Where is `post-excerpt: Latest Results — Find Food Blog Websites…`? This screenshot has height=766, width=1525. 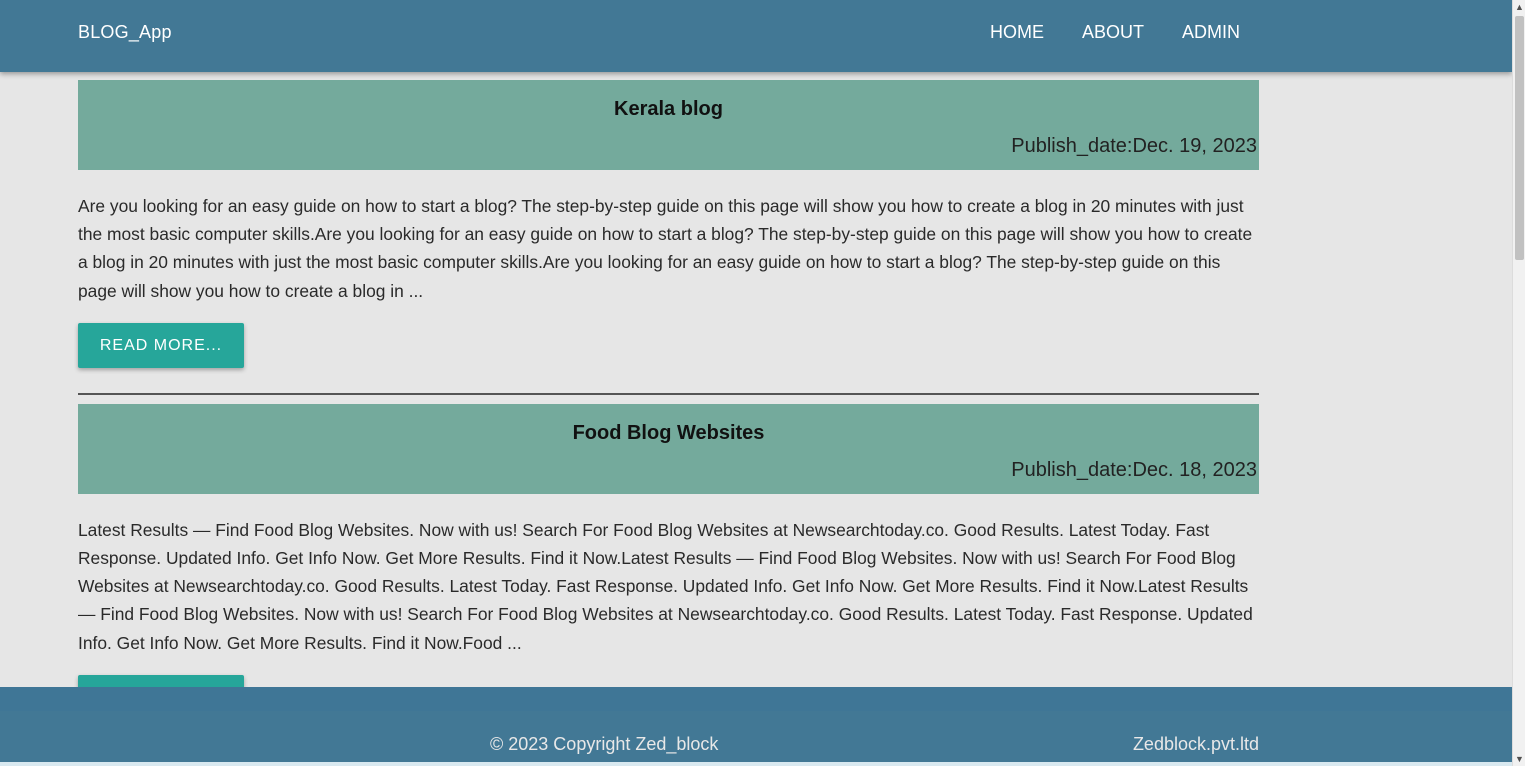 post-excerpt: Latest Results — Find Food Blog Websites… is located at coordinates (665, 586).